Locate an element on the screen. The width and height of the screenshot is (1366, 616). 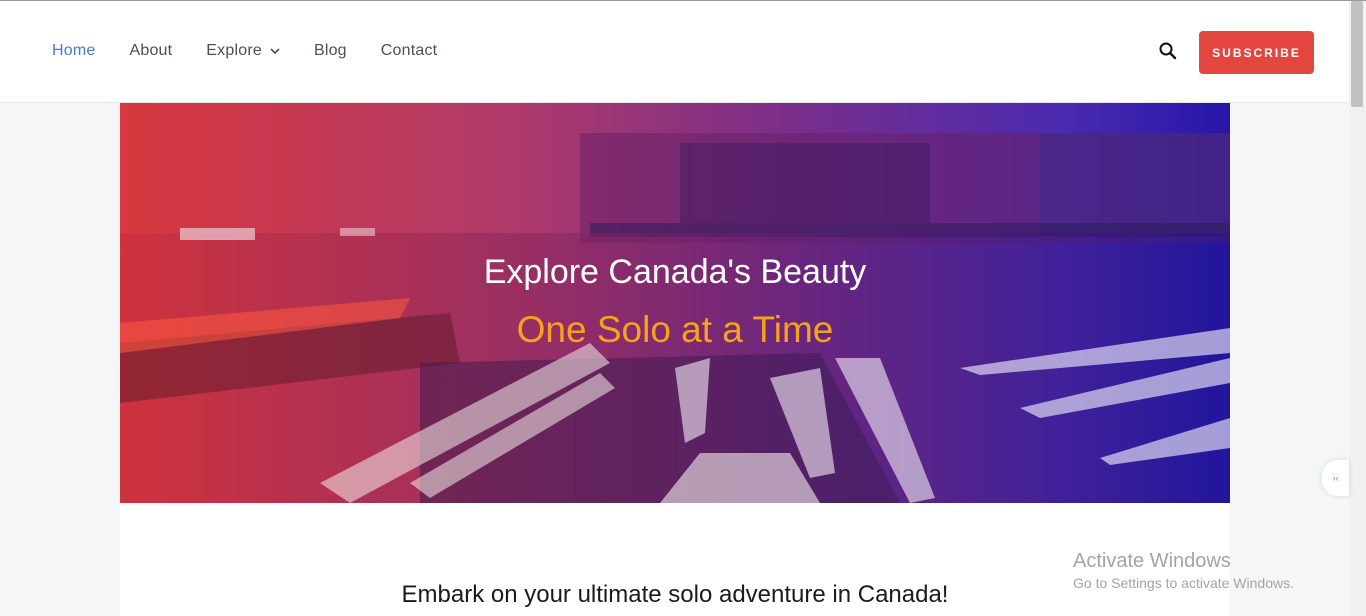
nav-item-label: About is located at coordinates (151, 50).